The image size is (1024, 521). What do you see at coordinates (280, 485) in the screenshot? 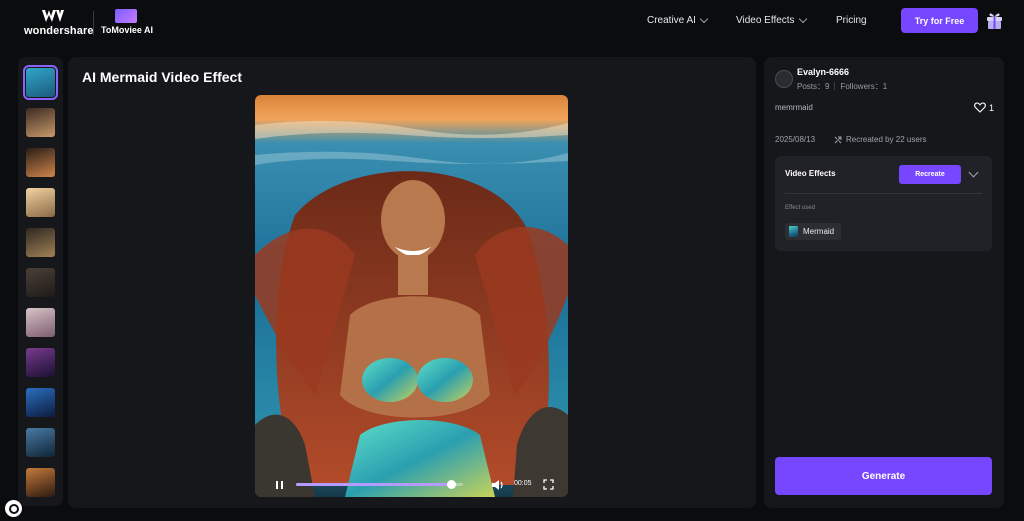
I see `pause-icon` at bounding box center [280, 485].